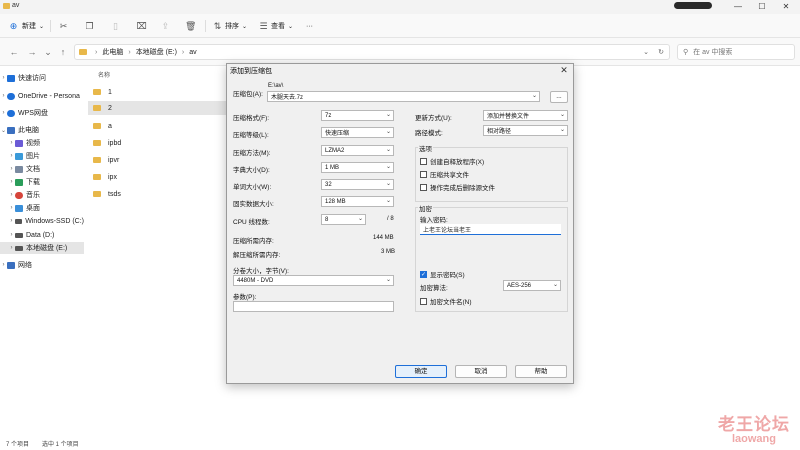 The width and height of the screenshot is (800, 450). What do you see at coordinates (14, 52) in the screenshot?
I see `back-button: ←` at bounding box center [14, 52].